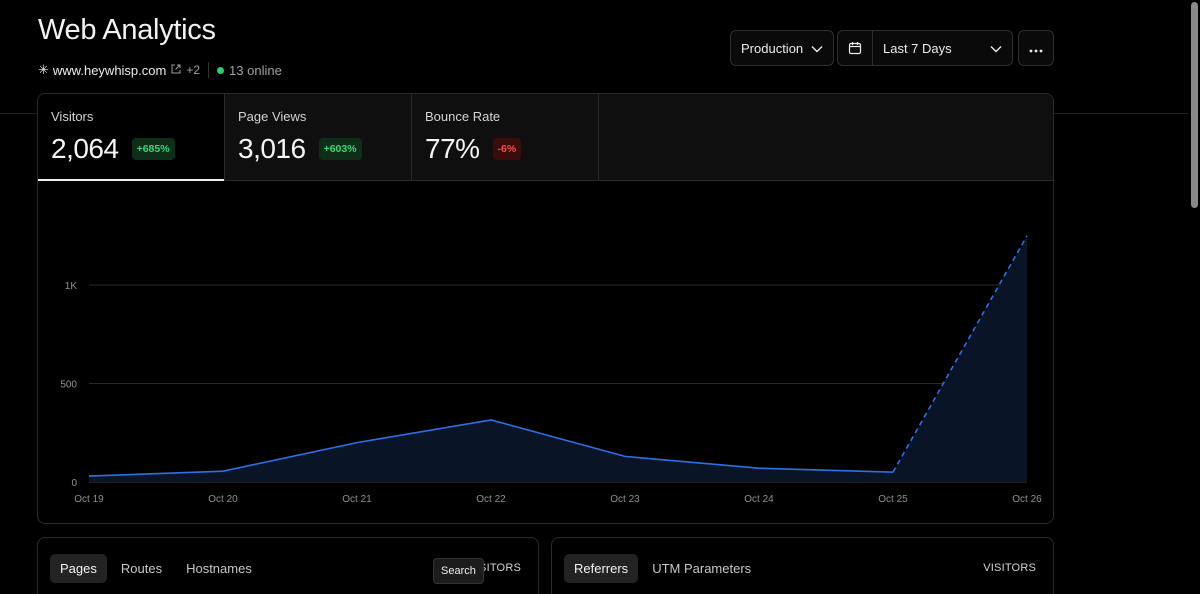 The height and width of the screenshot is (594, 1200). I want to click on scrollbar-thumb, so click(1194, 105).